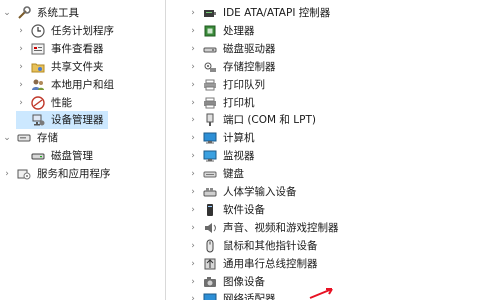  What do you see at coordinates (40, 13) in the screenshot?
I see `tree-item-system-tools: ⌄ 系统工具` at bounding box center [40, 13].